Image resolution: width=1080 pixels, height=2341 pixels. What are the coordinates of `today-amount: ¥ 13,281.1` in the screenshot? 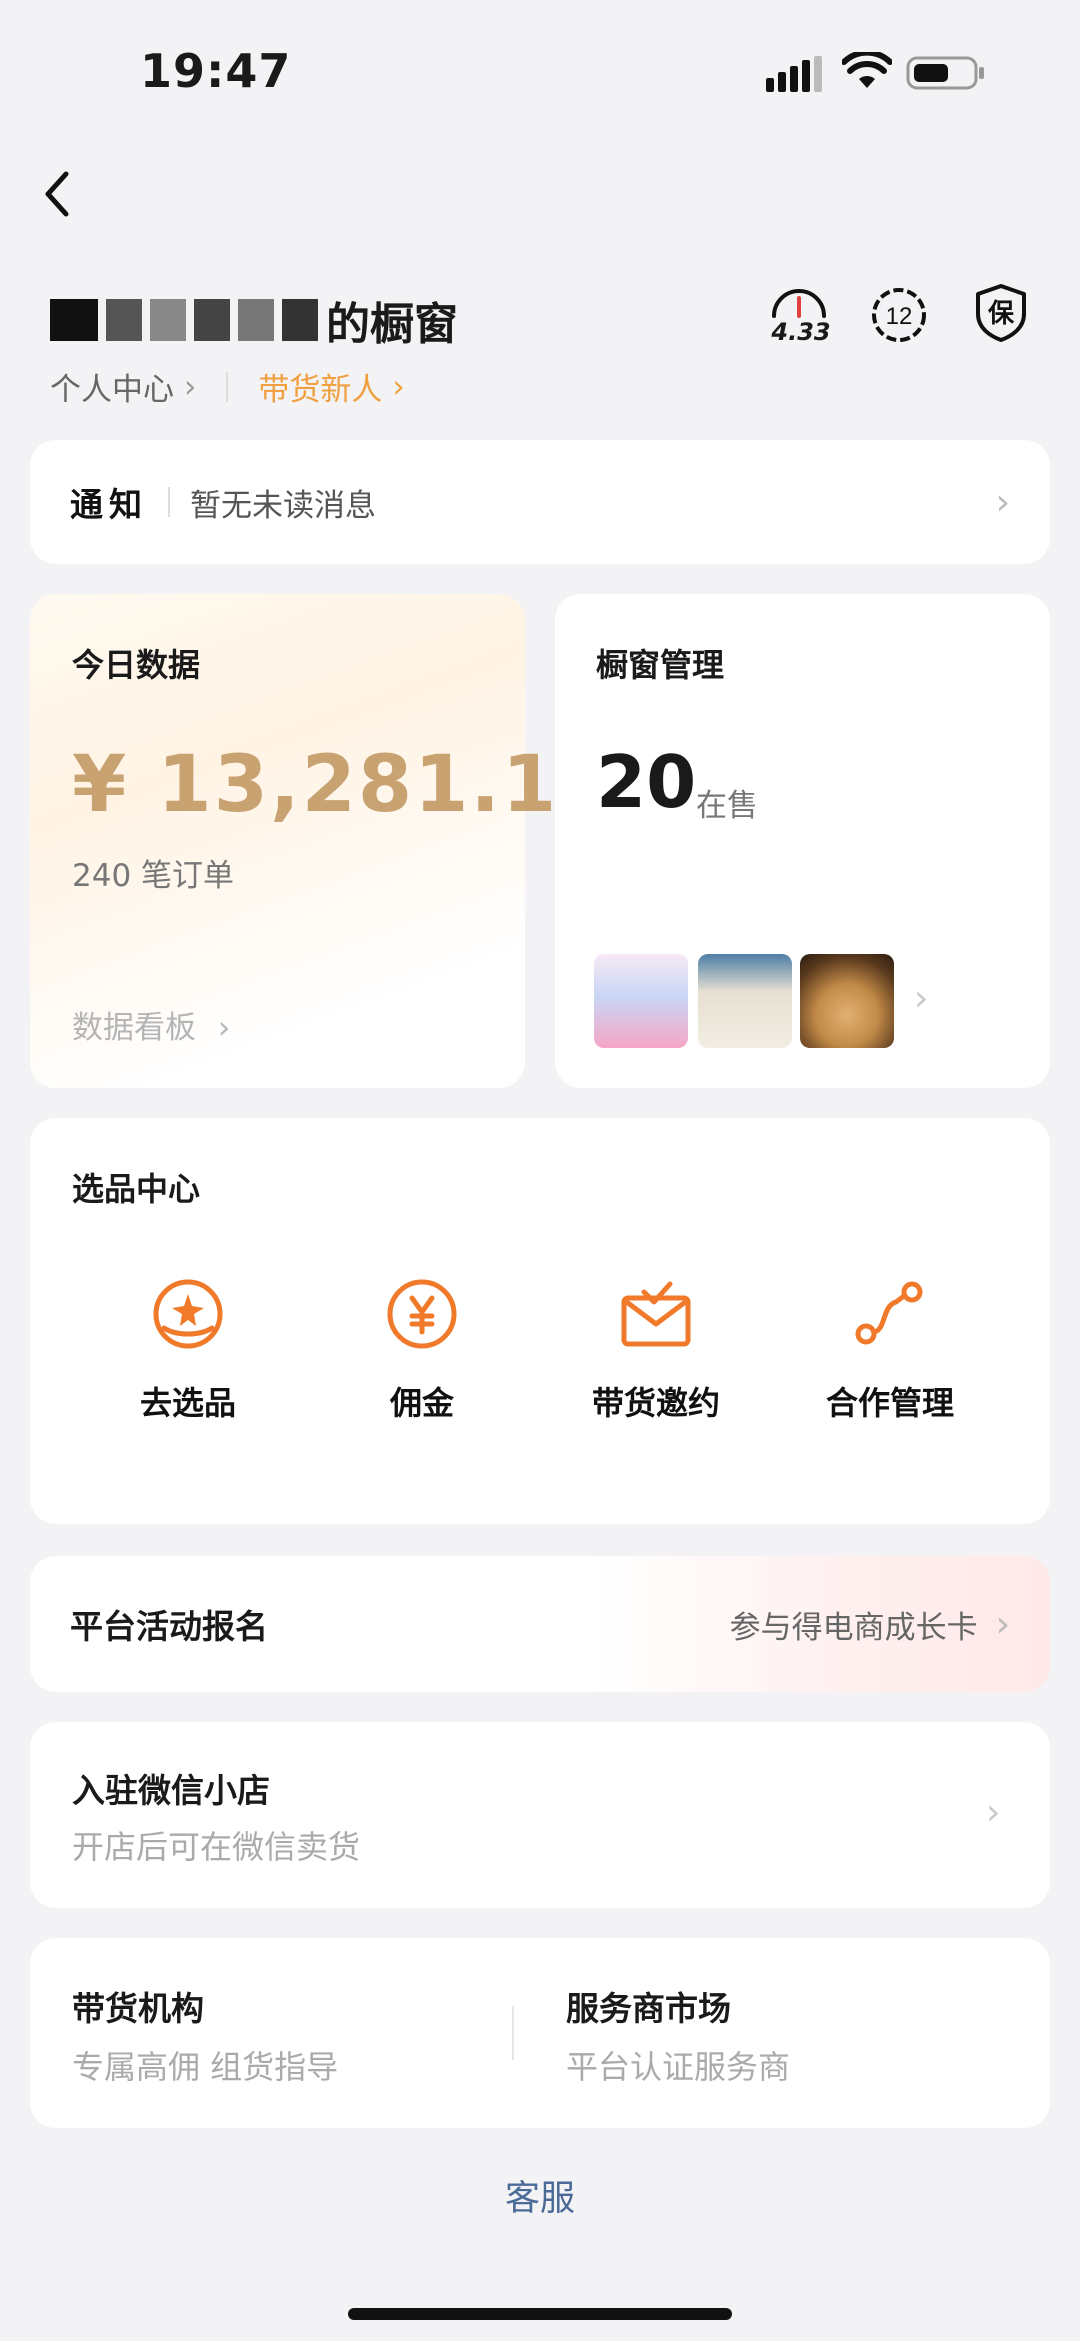 It's located at (315, 785).